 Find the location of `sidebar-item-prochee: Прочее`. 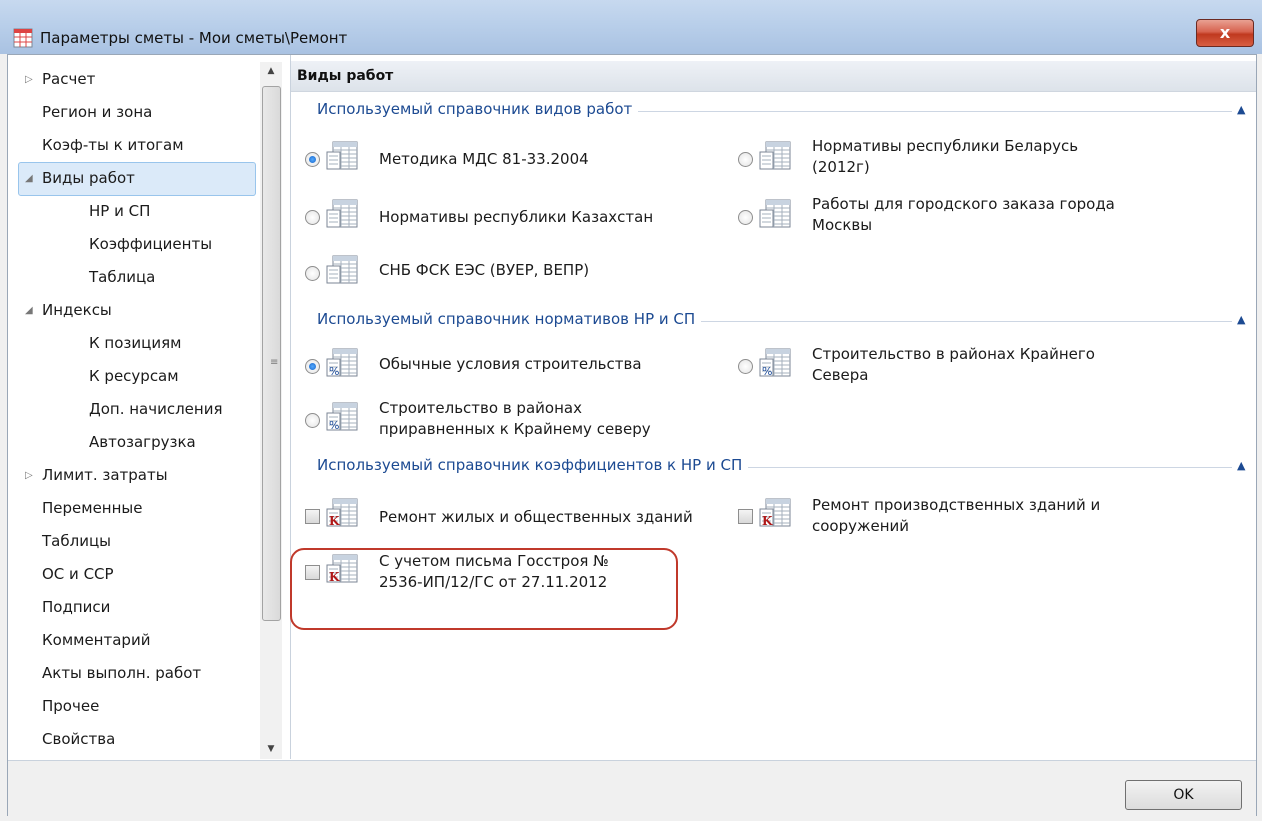

sidebar-item-prochee: Прочее is located at coordinates (70, 706).